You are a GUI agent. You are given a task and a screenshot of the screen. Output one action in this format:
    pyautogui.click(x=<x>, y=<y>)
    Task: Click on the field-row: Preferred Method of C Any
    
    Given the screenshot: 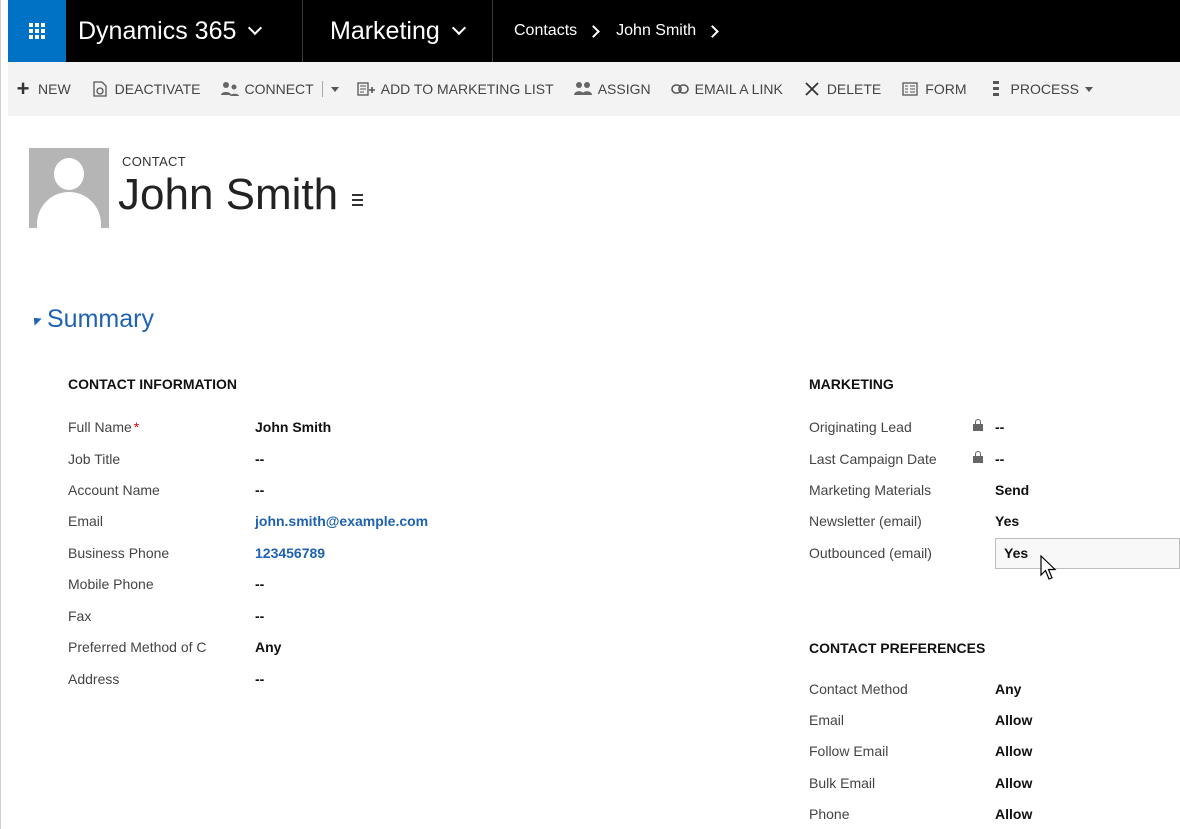 What is the action you would take?
    pyautogui.click(x=278, y=654)
    